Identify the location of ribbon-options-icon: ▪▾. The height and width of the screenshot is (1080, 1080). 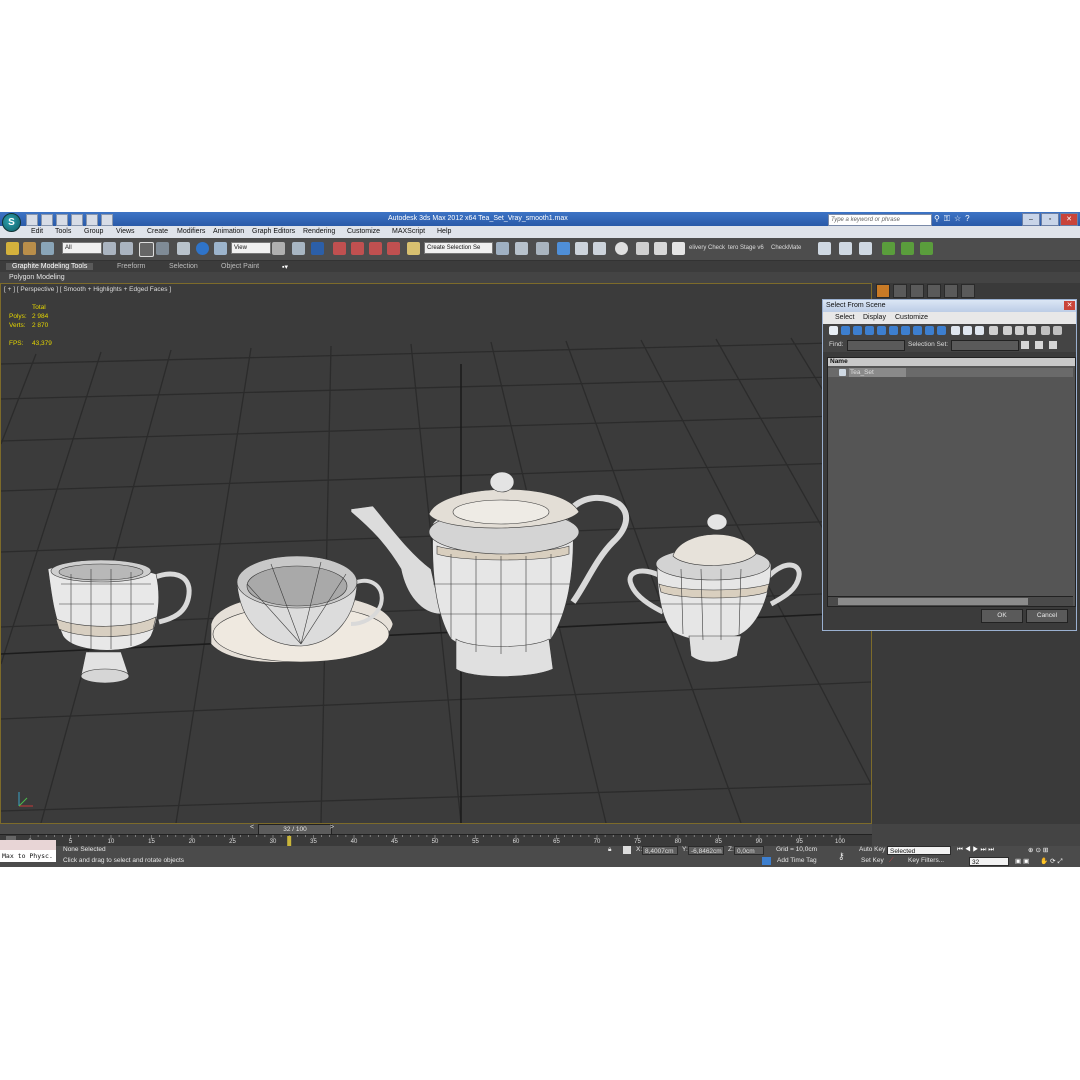
(285, 267).